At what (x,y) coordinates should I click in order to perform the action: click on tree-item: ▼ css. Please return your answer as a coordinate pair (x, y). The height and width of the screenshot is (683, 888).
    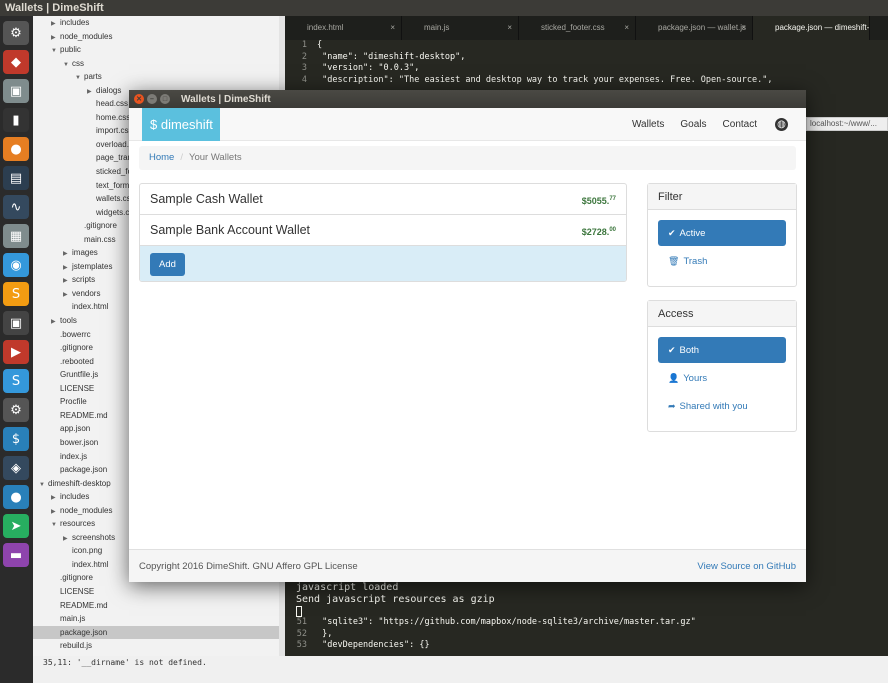
    Looking at the image, I should click on (159, 64).